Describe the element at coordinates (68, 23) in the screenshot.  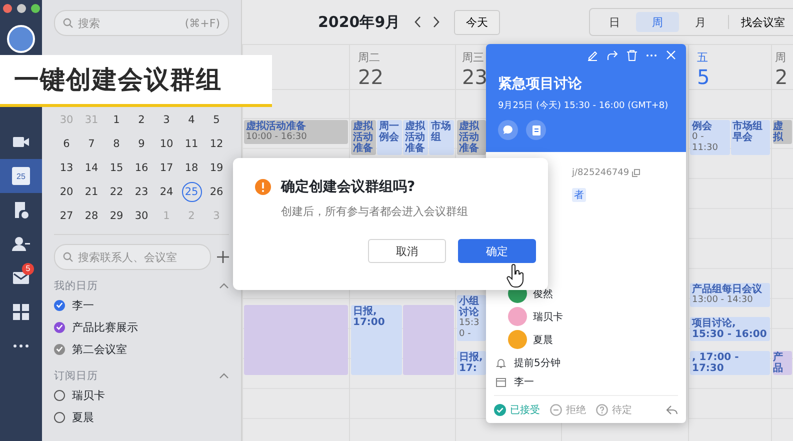
I see `search-icon` at that location.